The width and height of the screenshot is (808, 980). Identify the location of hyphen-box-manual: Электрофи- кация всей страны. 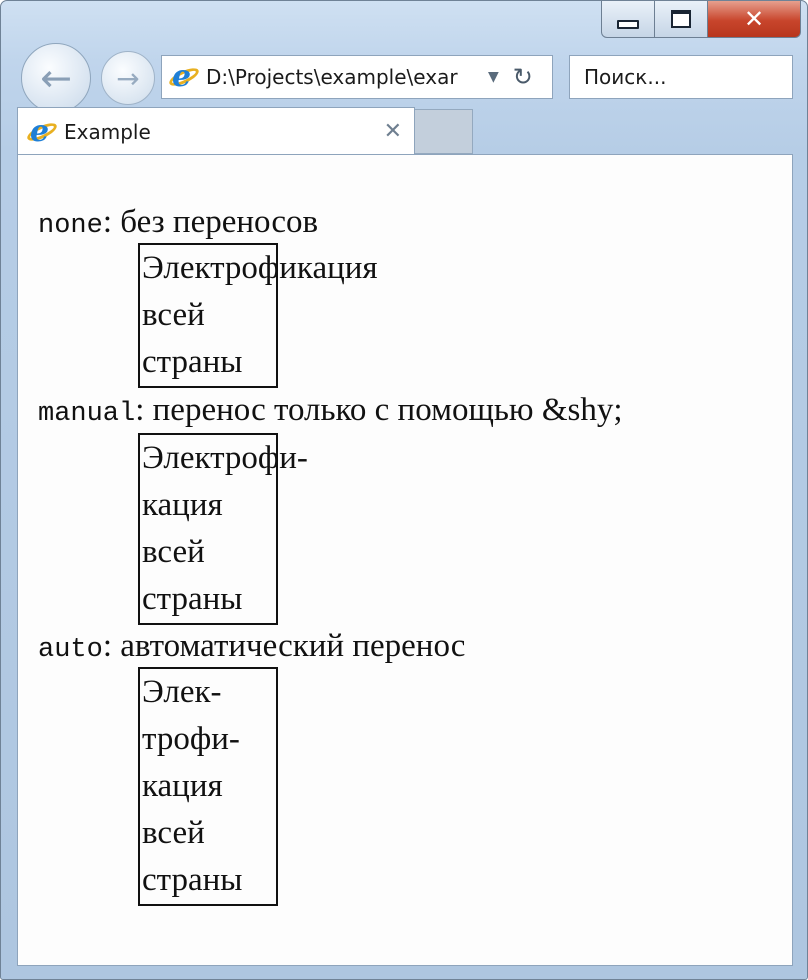
(223, 529).